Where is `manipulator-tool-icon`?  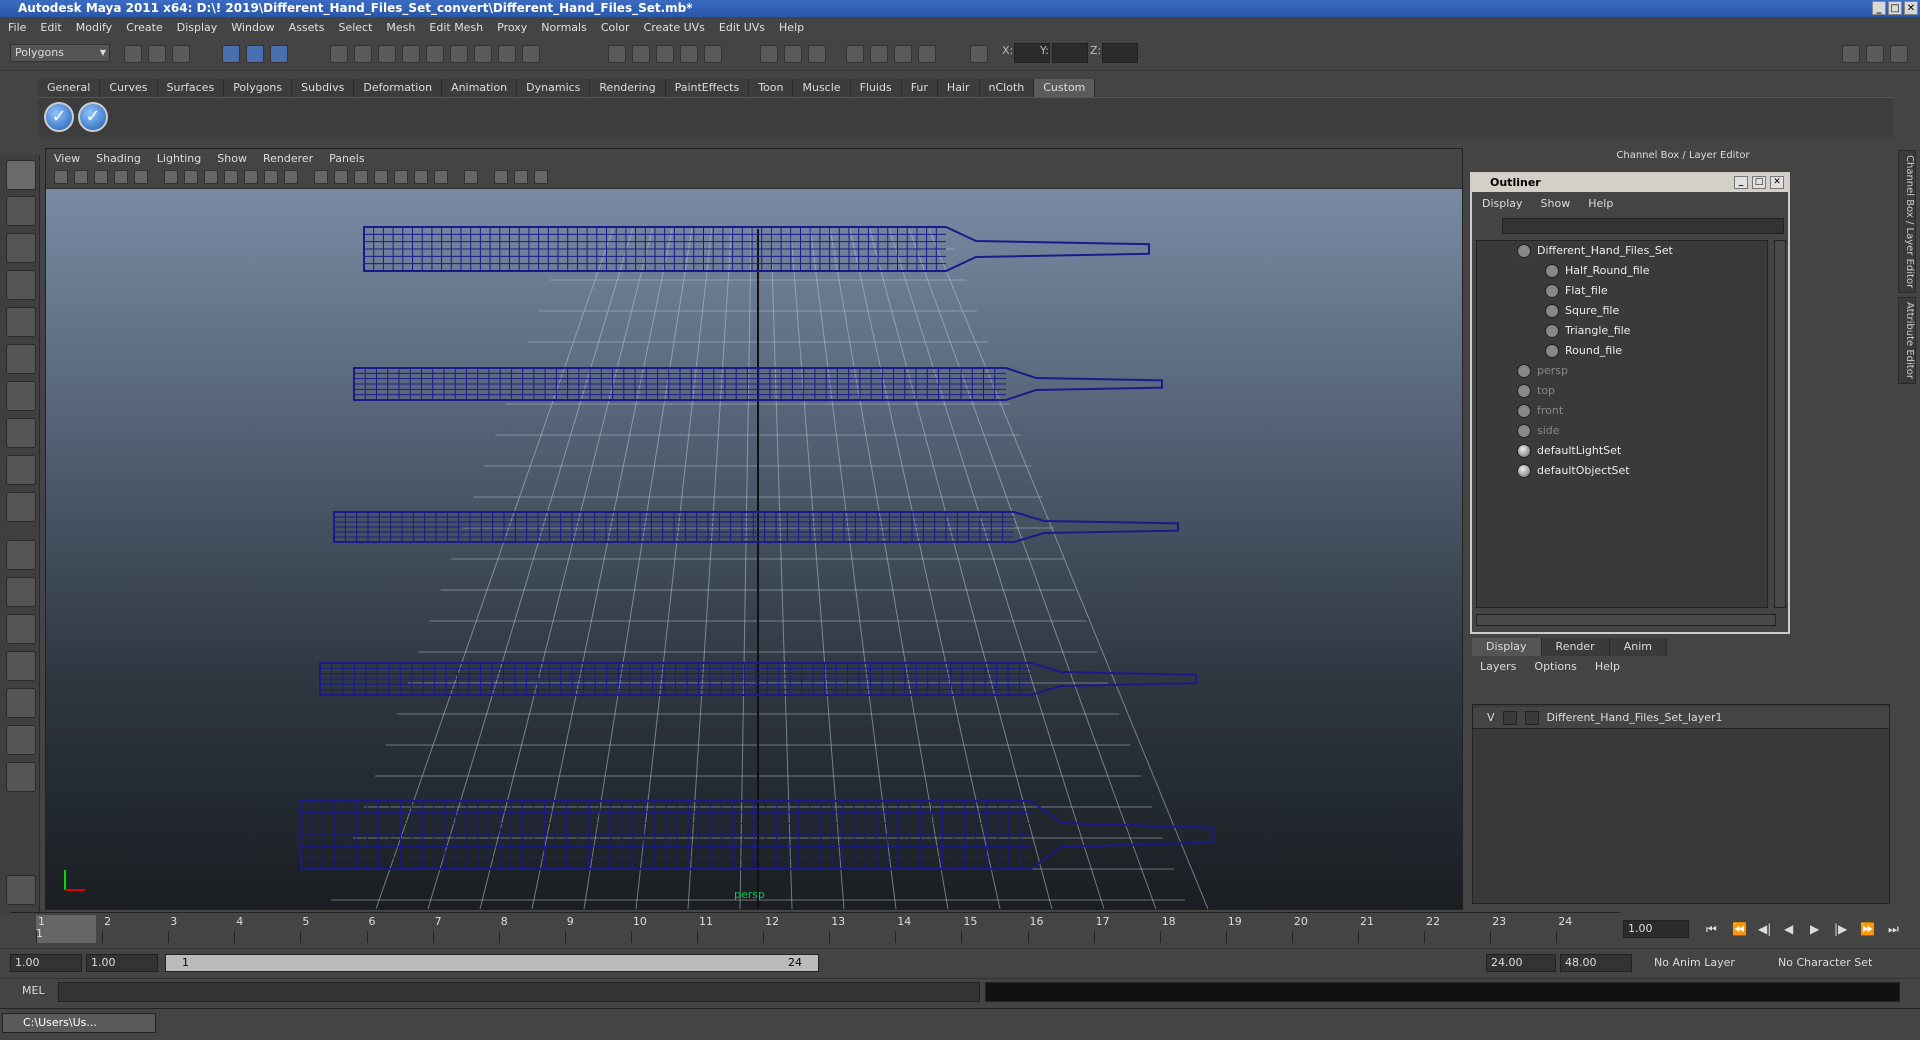
manipulator-tool-icon is located at coordinates (21, 396).